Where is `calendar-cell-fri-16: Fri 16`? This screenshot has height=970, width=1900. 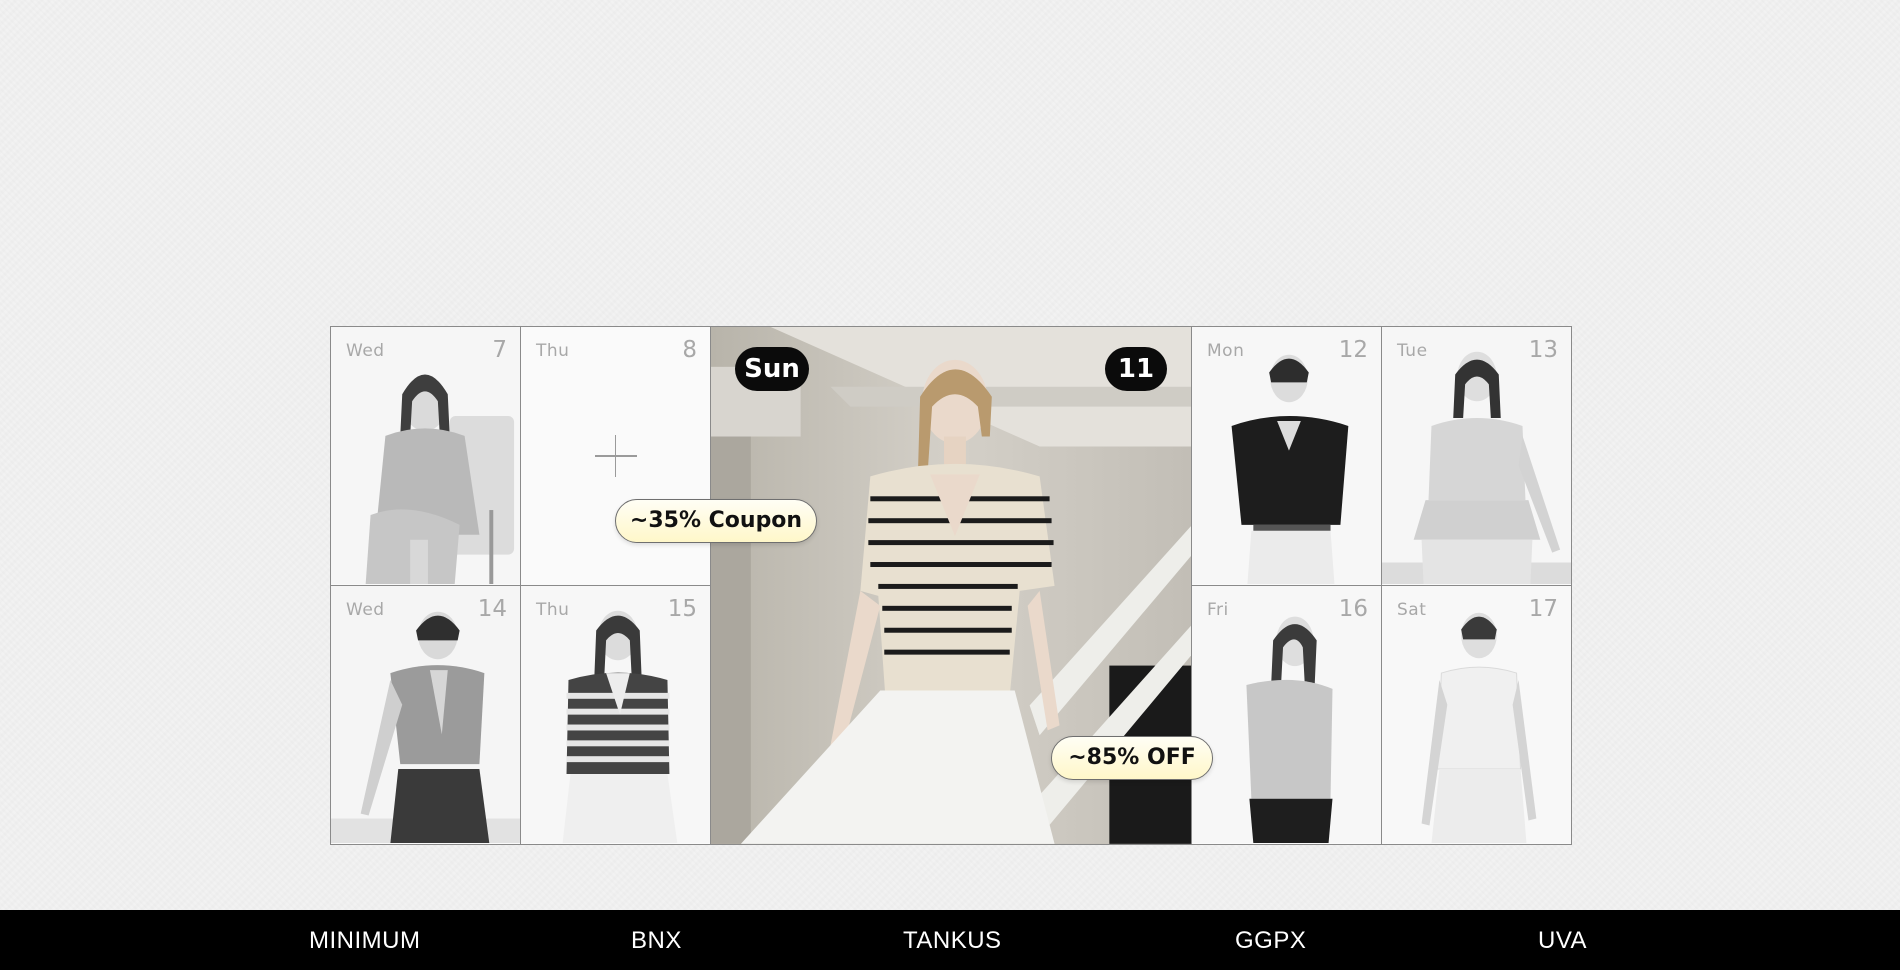
calendar-cell-fri-16: Fri 16 is located at coordinates (1286, 715).